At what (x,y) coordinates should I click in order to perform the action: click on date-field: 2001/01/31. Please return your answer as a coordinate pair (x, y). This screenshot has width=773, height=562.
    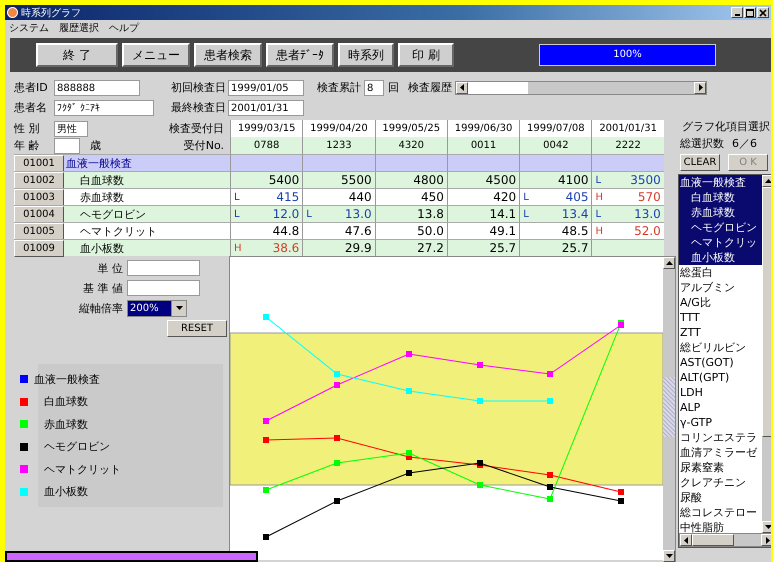
    Looking at the image, I should click on (266, 108).